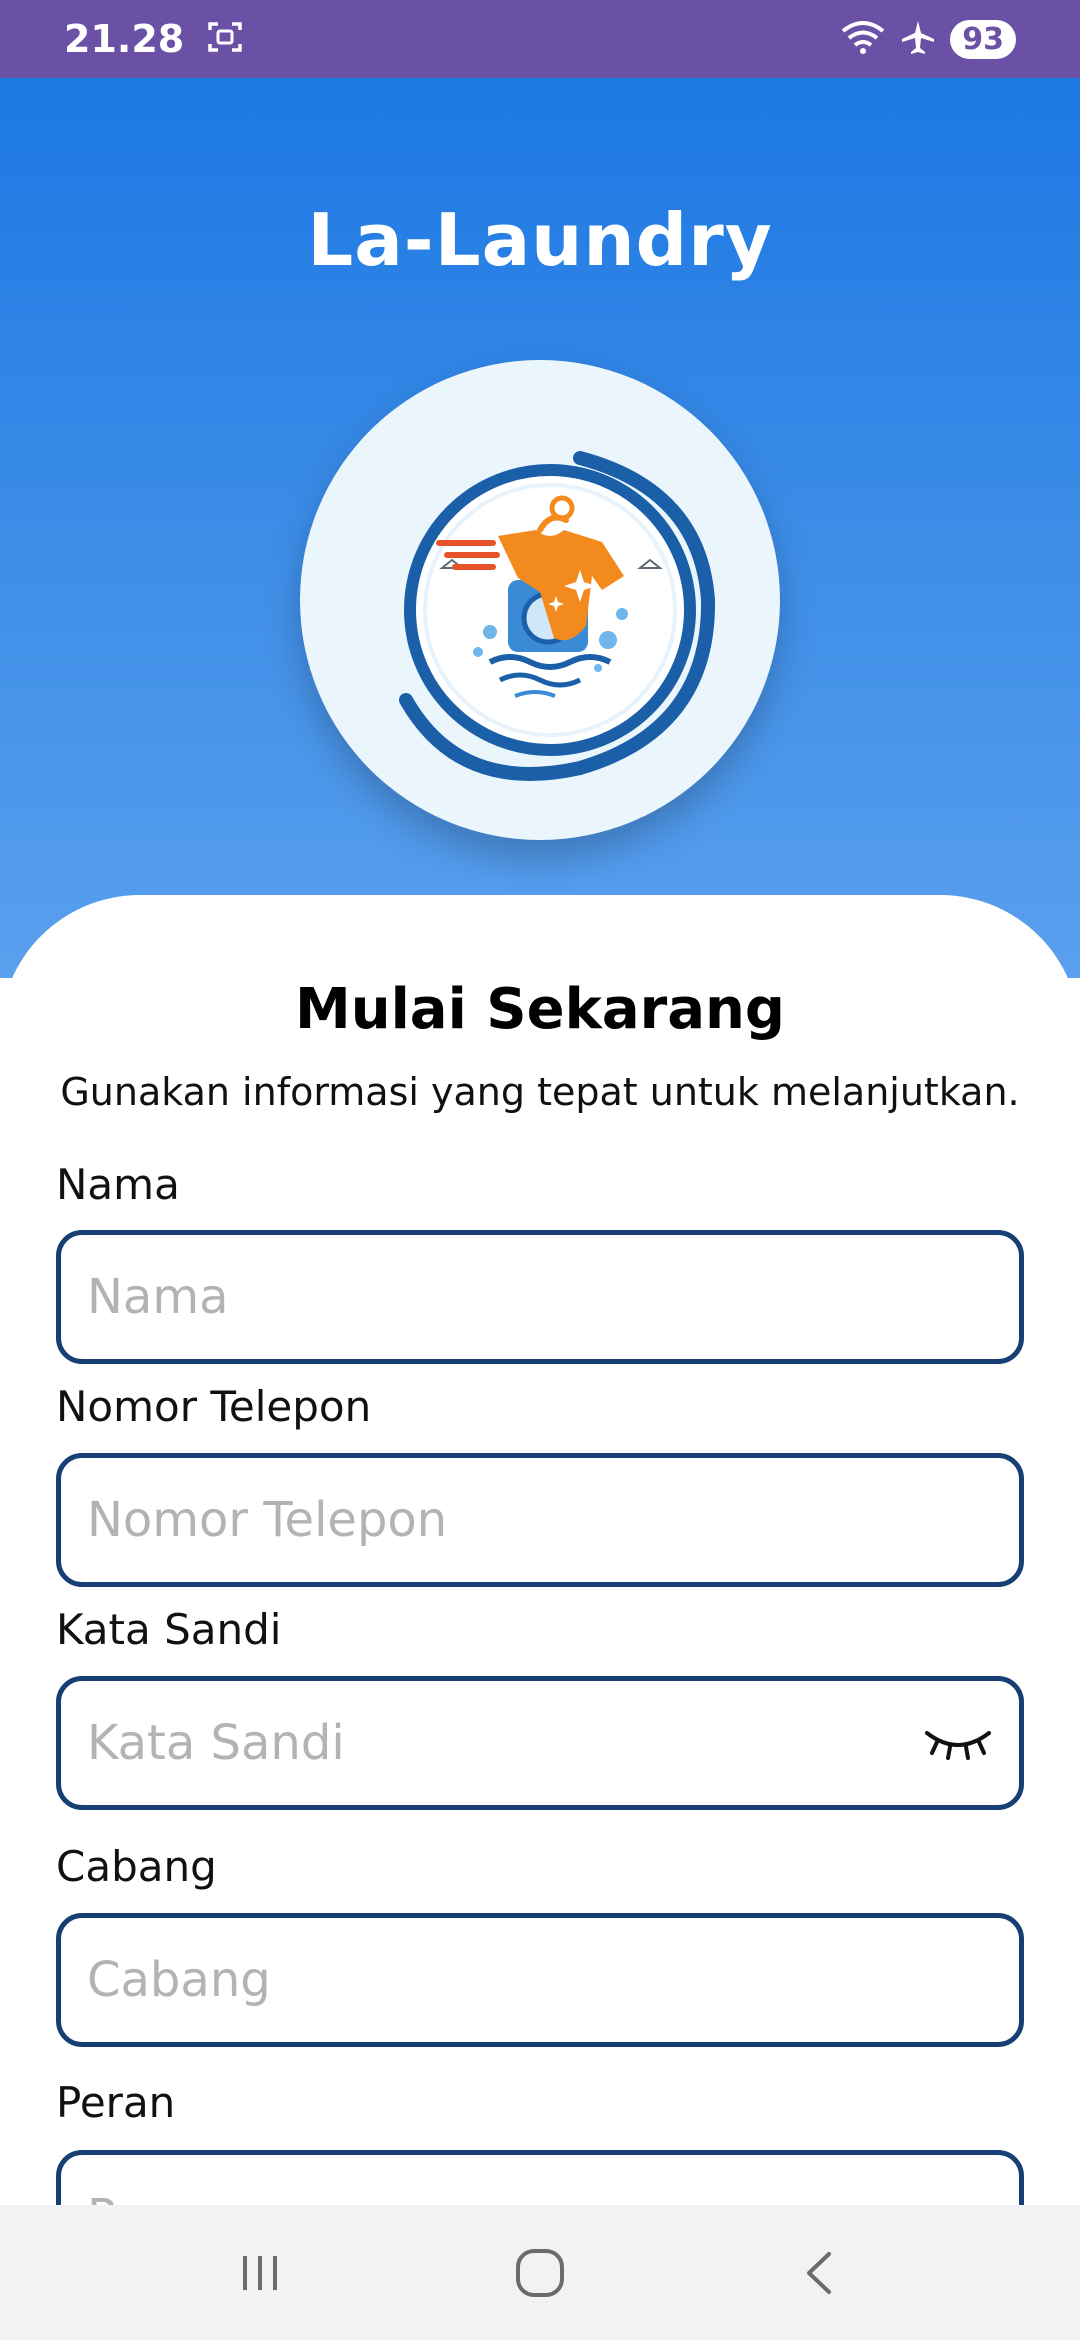 This screenshot has width=1080, height=2340. I want to click on phone-field, so click(540, 1520).